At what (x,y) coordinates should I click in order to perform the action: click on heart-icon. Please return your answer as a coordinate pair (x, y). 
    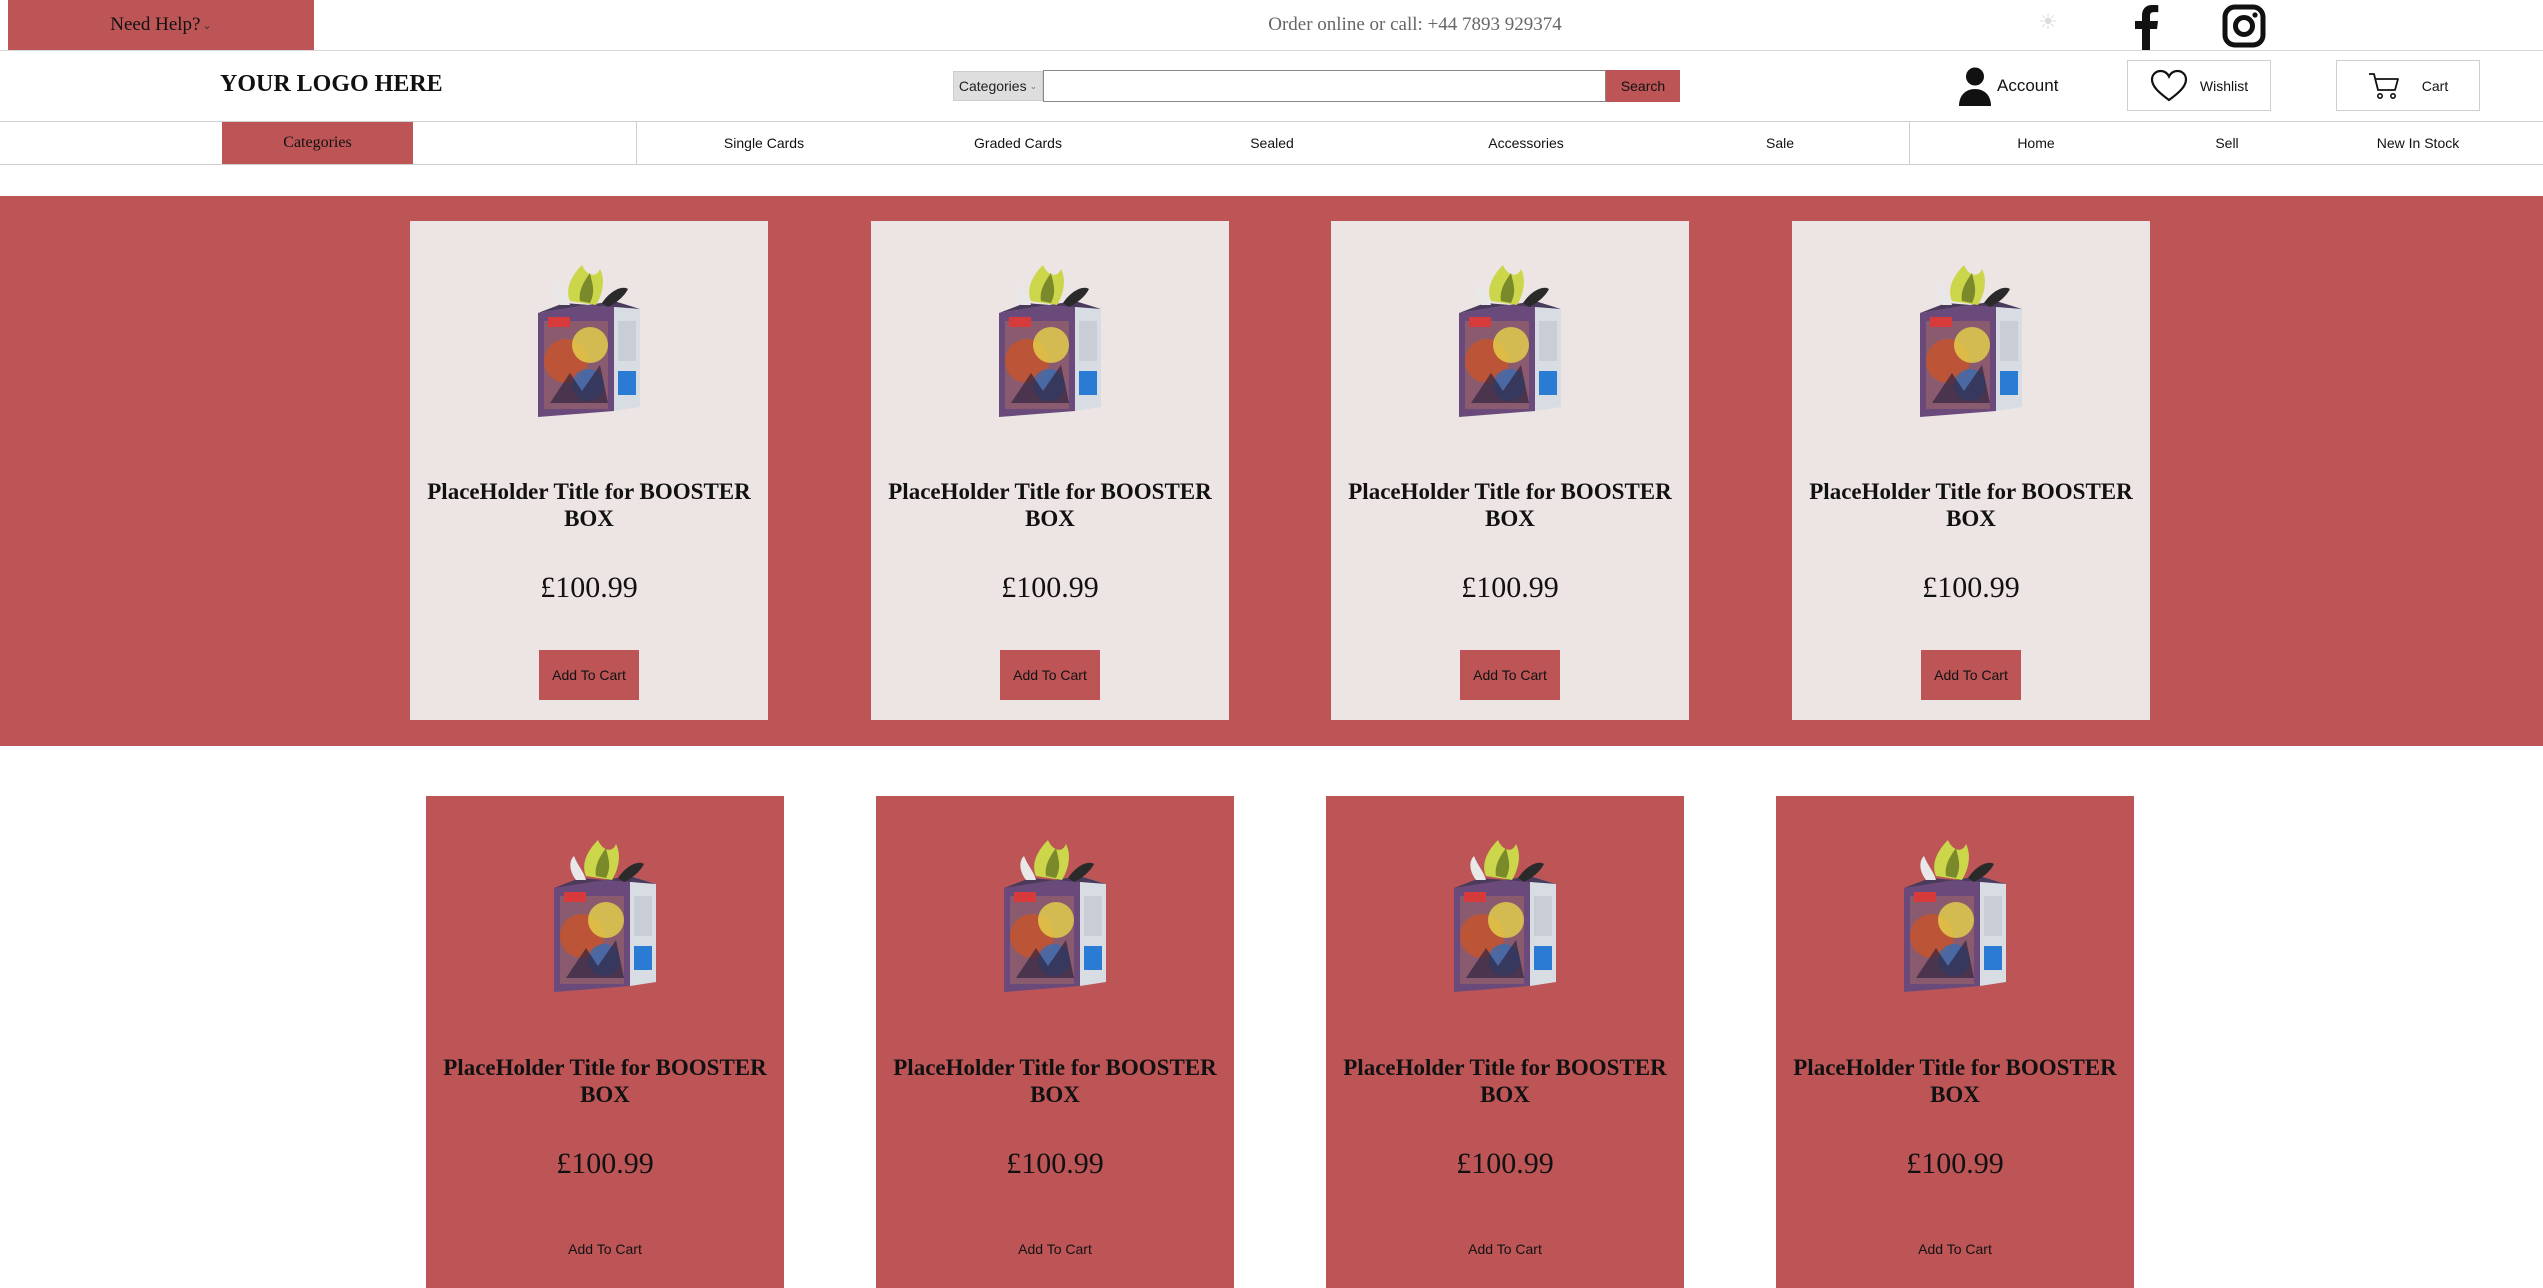
    Looking at the image, I should click on (2168, 85).